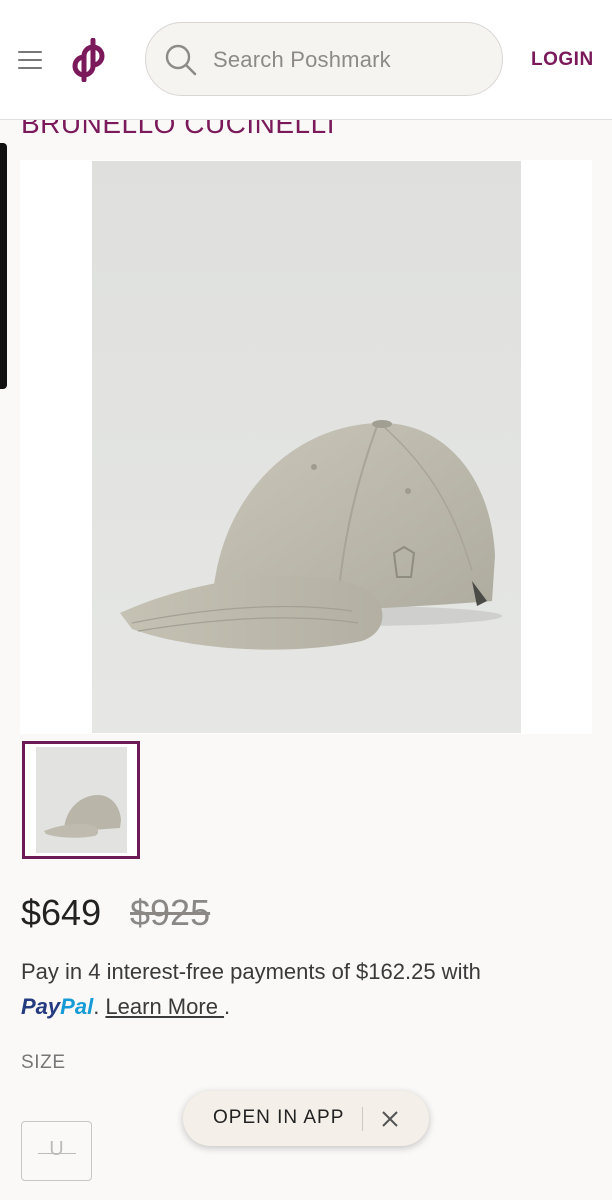  Describe the element at coordinates (57, 1006) in the screenshot. I see `paypal-logo: PayPal` at that location.